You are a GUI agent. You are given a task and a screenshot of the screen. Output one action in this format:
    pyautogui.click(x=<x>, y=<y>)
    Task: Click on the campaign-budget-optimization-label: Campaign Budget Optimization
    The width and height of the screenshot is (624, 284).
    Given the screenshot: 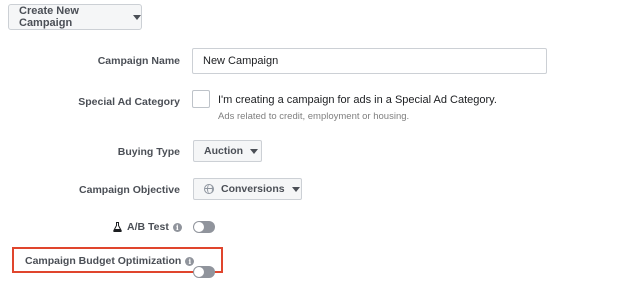 What is the action you would take?
    pyautogui.click(x=103, y=261)
    